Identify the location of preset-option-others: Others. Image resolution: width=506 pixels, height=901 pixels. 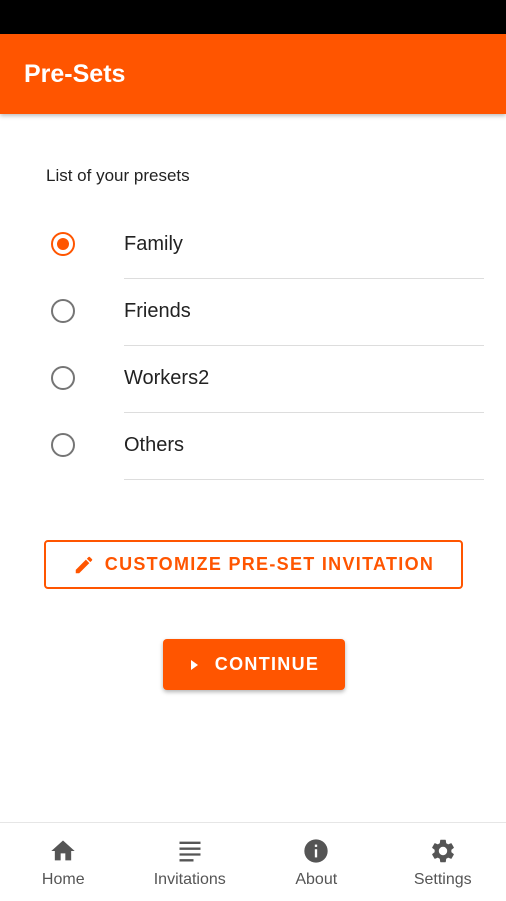
(253, 446).